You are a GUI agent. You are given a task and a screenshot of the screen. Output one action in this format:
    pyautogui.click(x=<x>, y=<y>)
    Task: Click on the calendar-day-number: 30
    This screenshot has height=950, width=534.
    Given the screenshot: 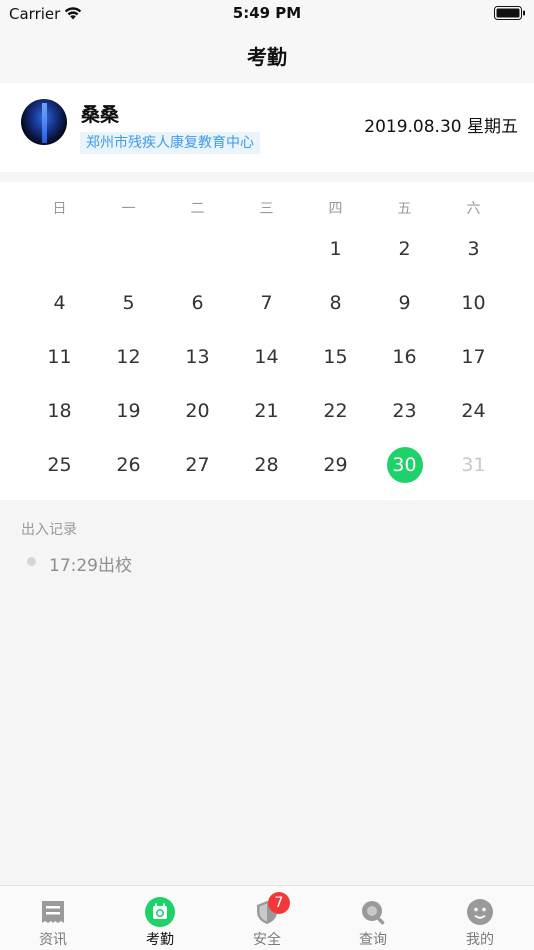 What is the action you would take?
    pyautogui.click(x=404, y=465)
    